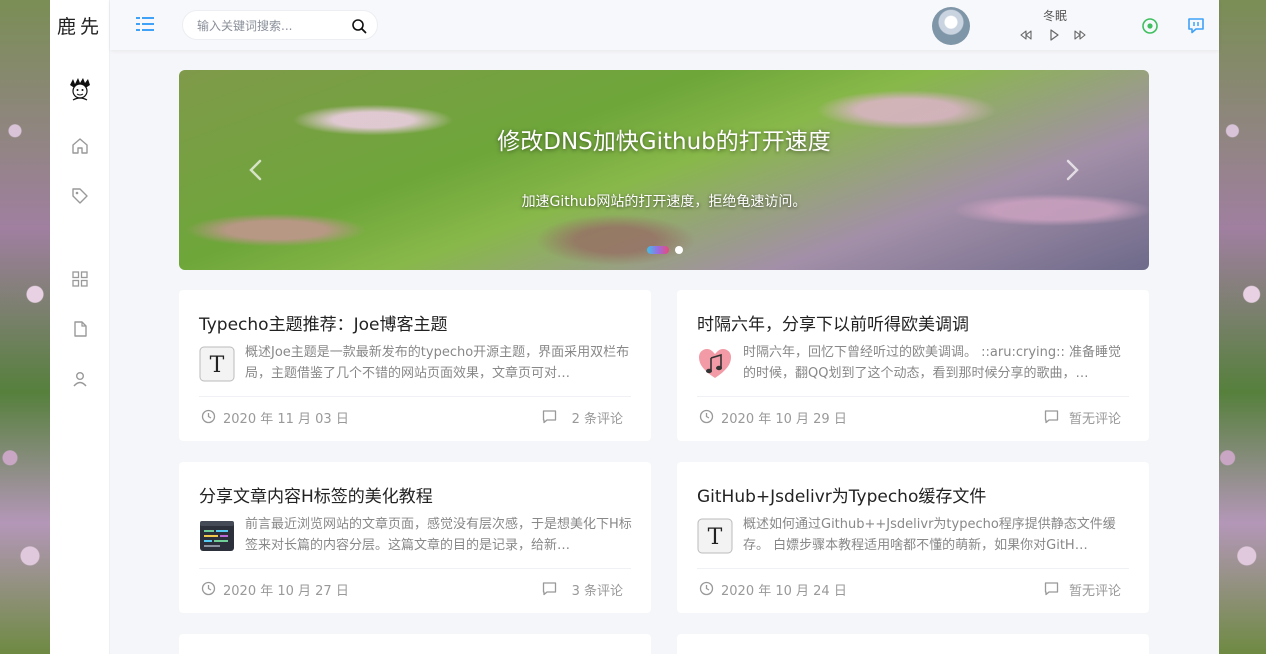 This screenshot has width=1266, height=654. I want to click on chat-icon, so click(1196, 26).